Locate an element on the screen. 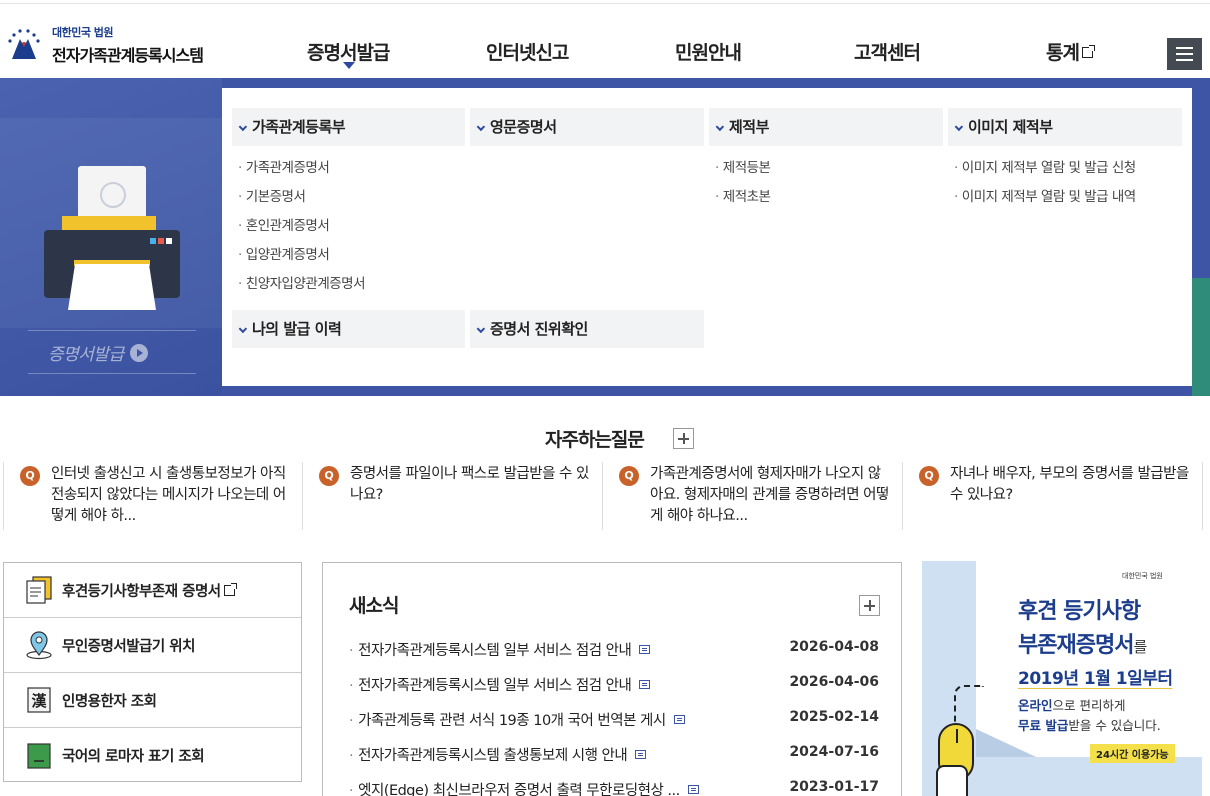 This screenshot has height=796, width=1210. category-certificate-verify: 증명서 진위확인 is located at coordinates (587, 329).